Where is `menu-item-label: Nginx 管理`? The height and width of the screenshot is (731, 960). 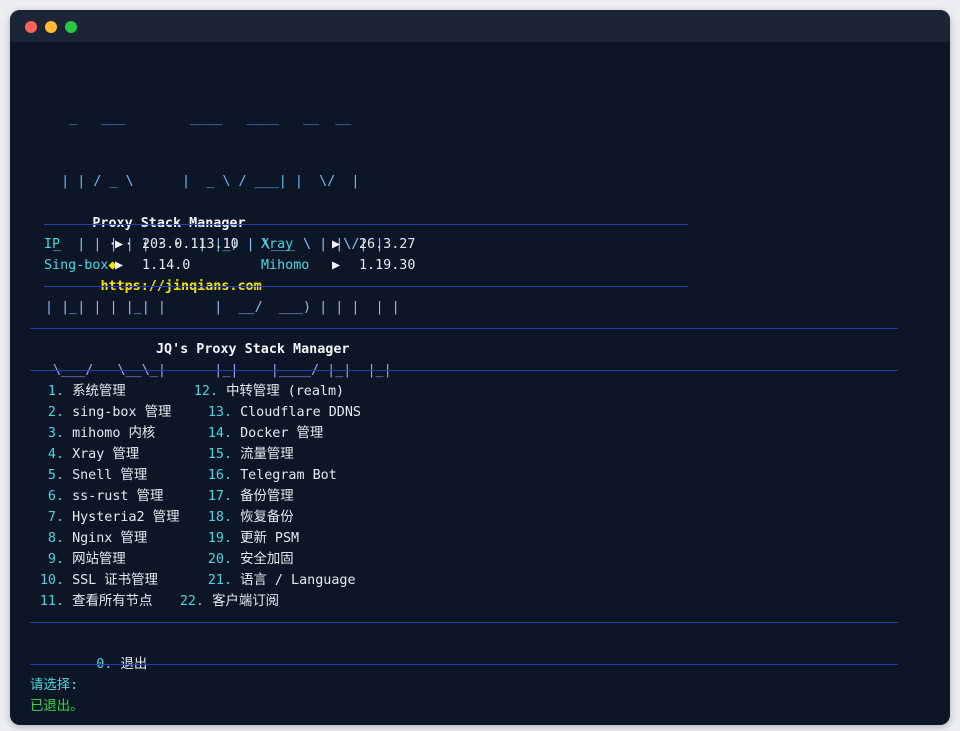
menu-item-label: Nginx 管理 is located at coordinates (110, 538).